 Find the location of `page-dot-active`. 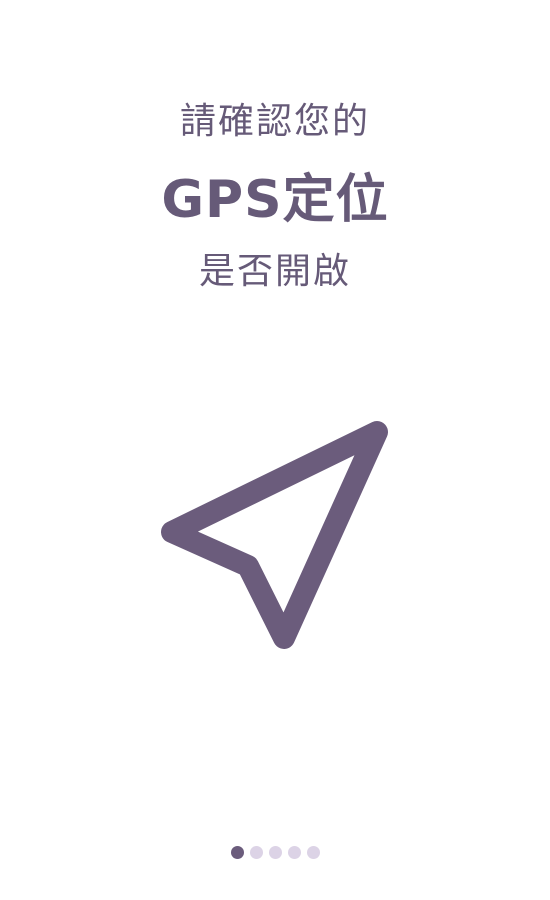

page-dot-active is located at coordinates (237, 852).